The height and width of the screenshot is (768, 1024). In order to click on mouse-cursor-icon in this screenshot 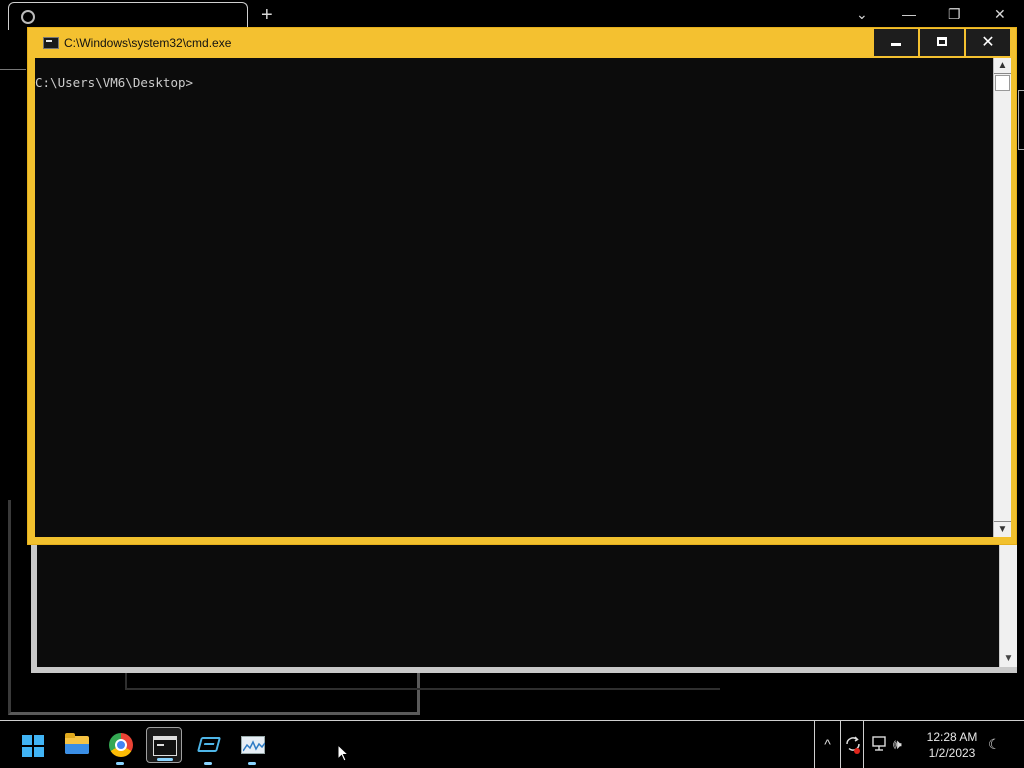, I will do `click(343, 753)`.